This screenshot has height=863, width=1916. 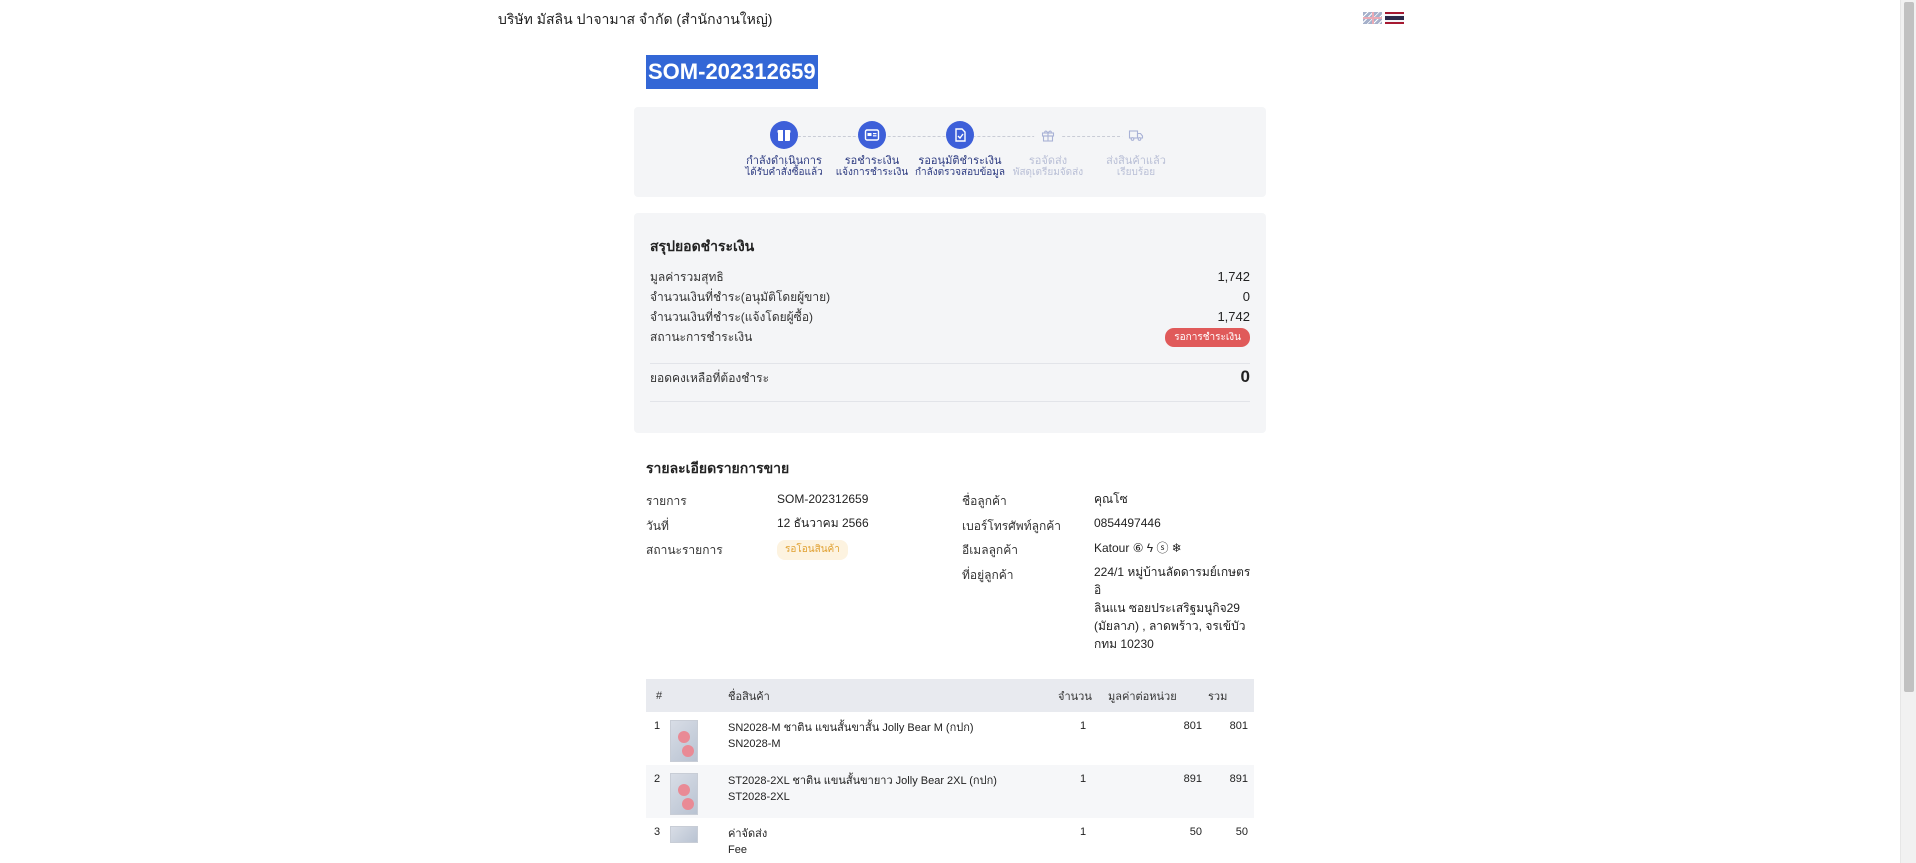 I want to click on order-value: SOM-202312659, so click(x=823, y=499).